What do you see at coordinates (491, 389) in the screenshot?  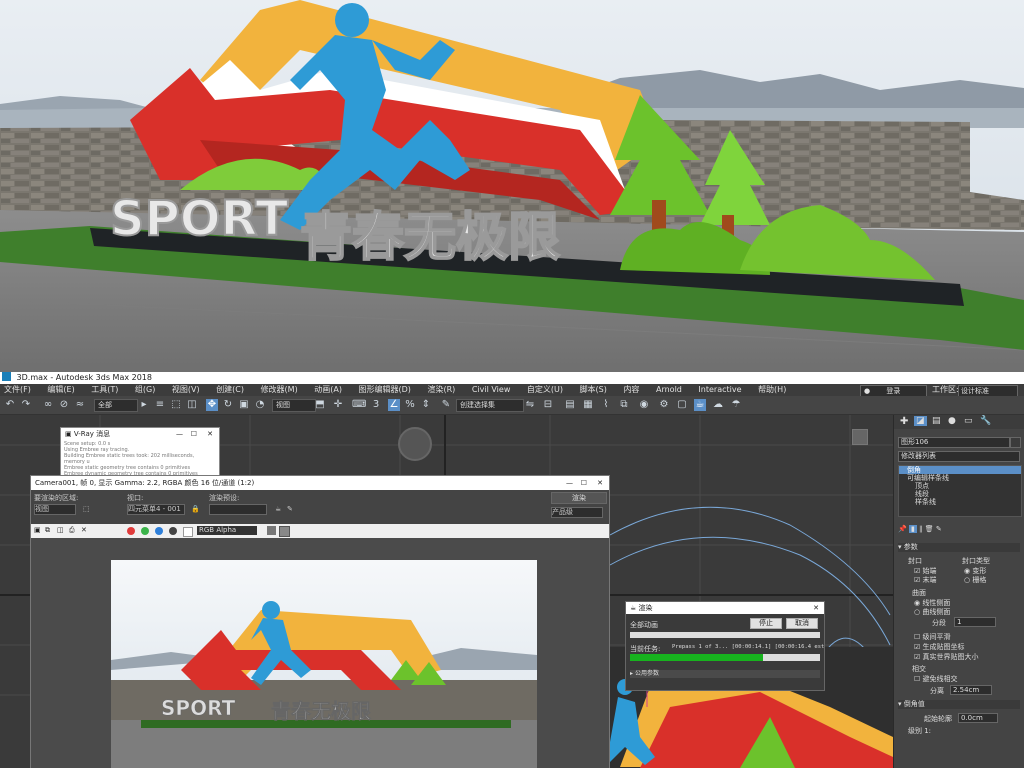 I see `menu-civil-view: Civil View` at bounding box center [491, 389].